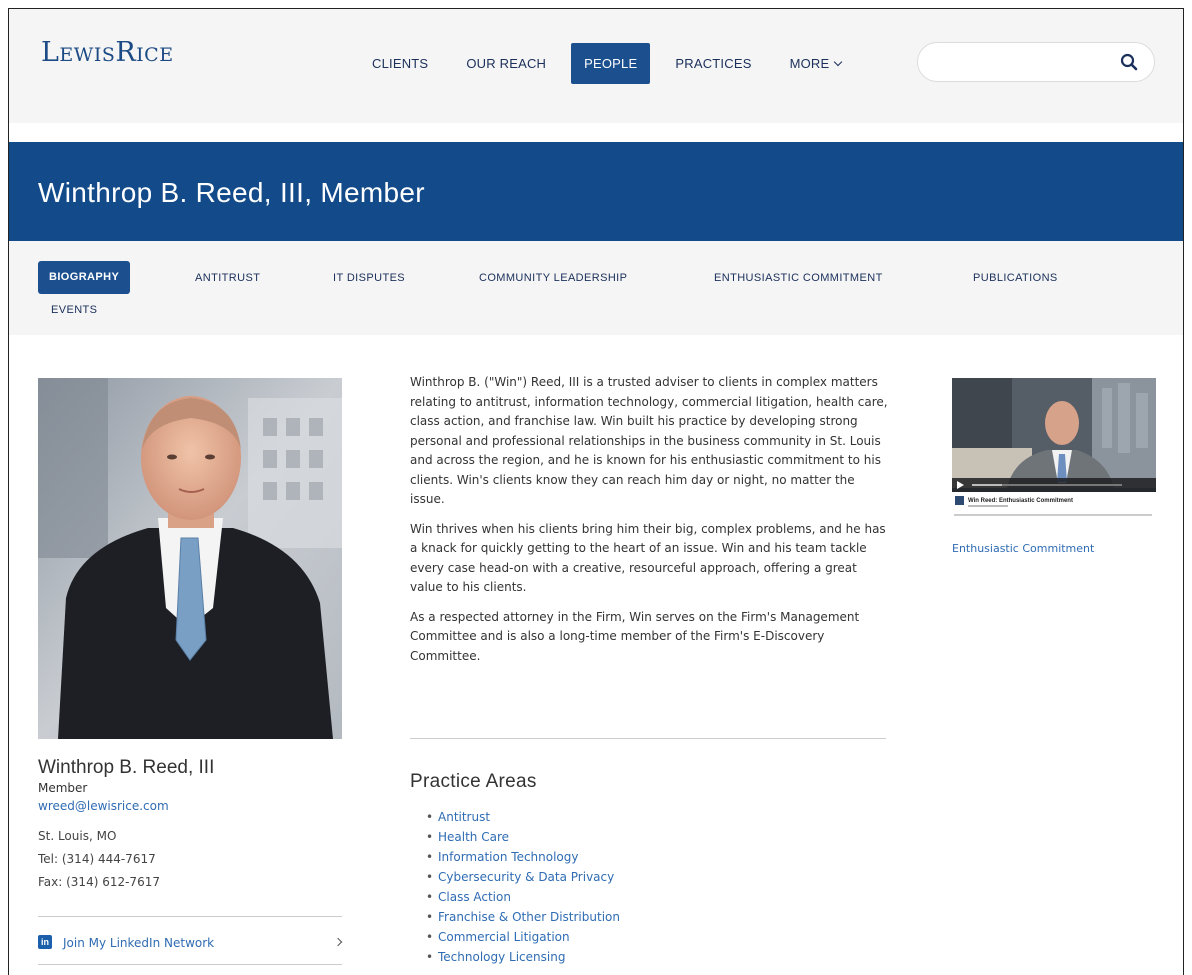 The image size is (1192, 975). Describe the element at coordinates (523, 917) in the screenshot. I see `practice-area-link: Franchise & Other Distribution` at that location.